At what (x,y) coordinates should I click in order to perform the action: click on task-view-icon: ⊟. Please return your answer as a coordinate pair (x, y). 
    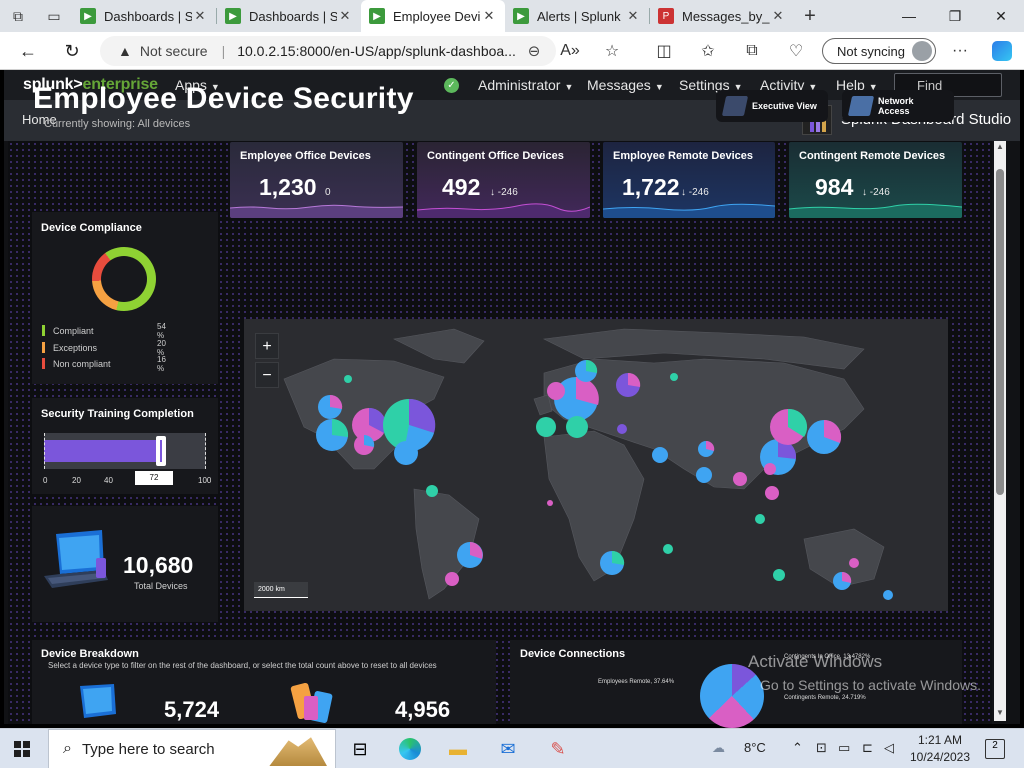
    Looking at the image, I should click on (360, 749).